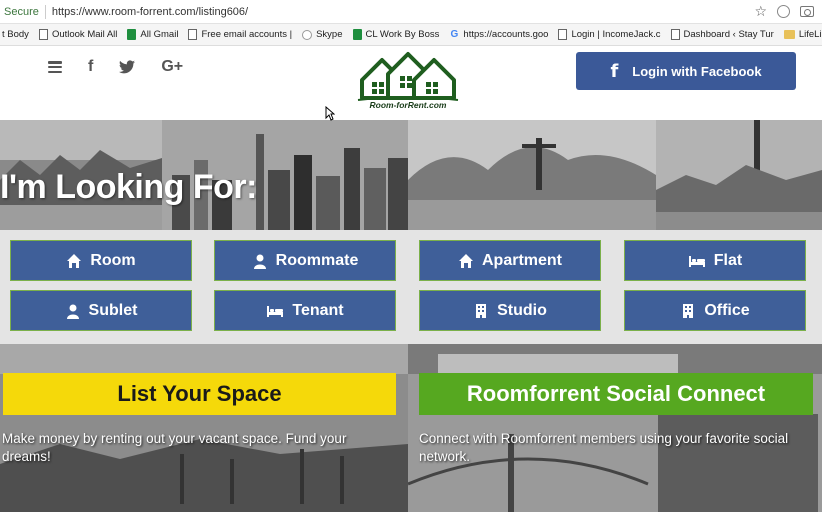  I want to click on rio-photo-image, so click(532, 175).